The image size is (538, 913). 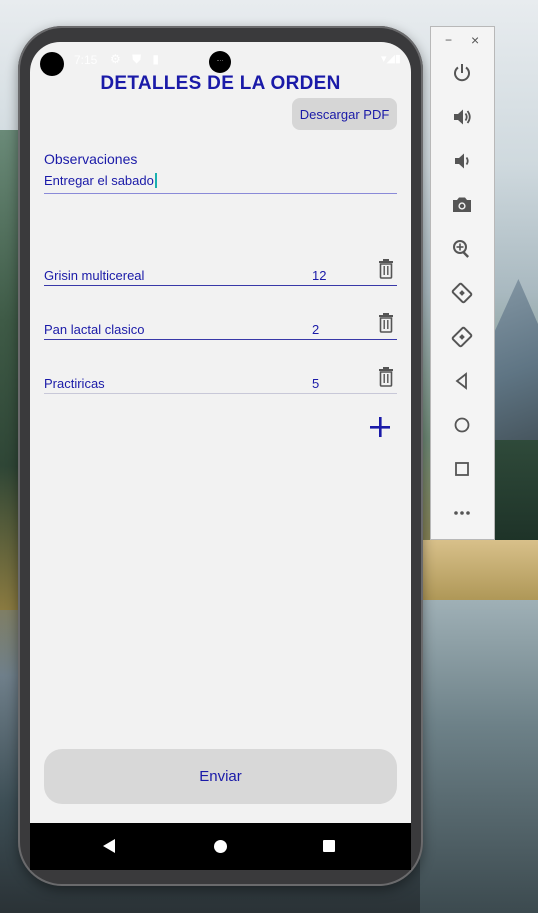 What do you see at coordinates (462, 73) in the screenshot?
I see `power-icon` at bounding box center [462, 73].